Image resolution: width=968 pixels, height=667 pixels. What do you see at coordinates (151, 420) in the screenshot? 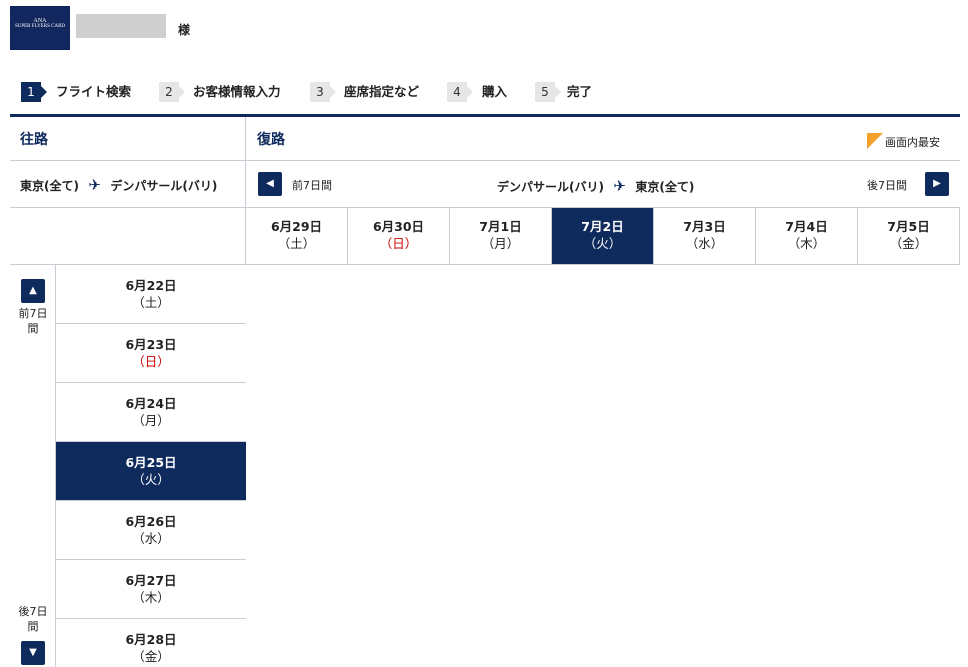
I see `outbound-day-of-week: （月）` at bounding box center [151, 420].